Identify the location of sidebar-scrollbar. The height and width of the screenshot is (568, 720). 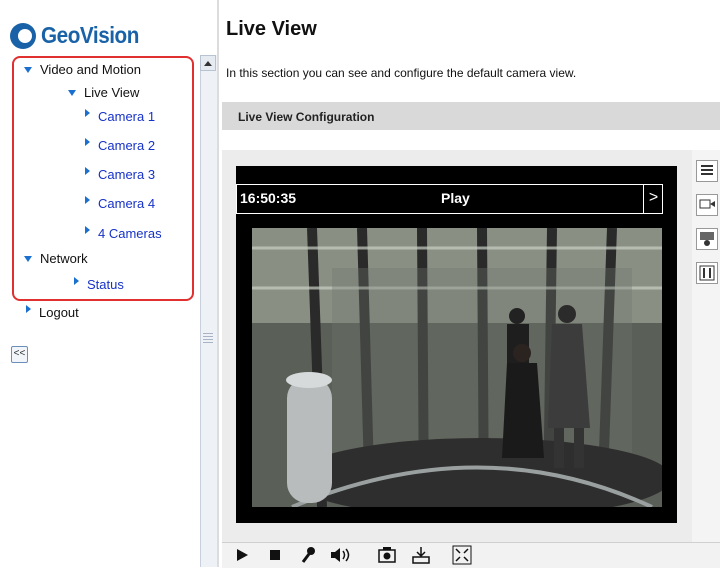
(208, 311).